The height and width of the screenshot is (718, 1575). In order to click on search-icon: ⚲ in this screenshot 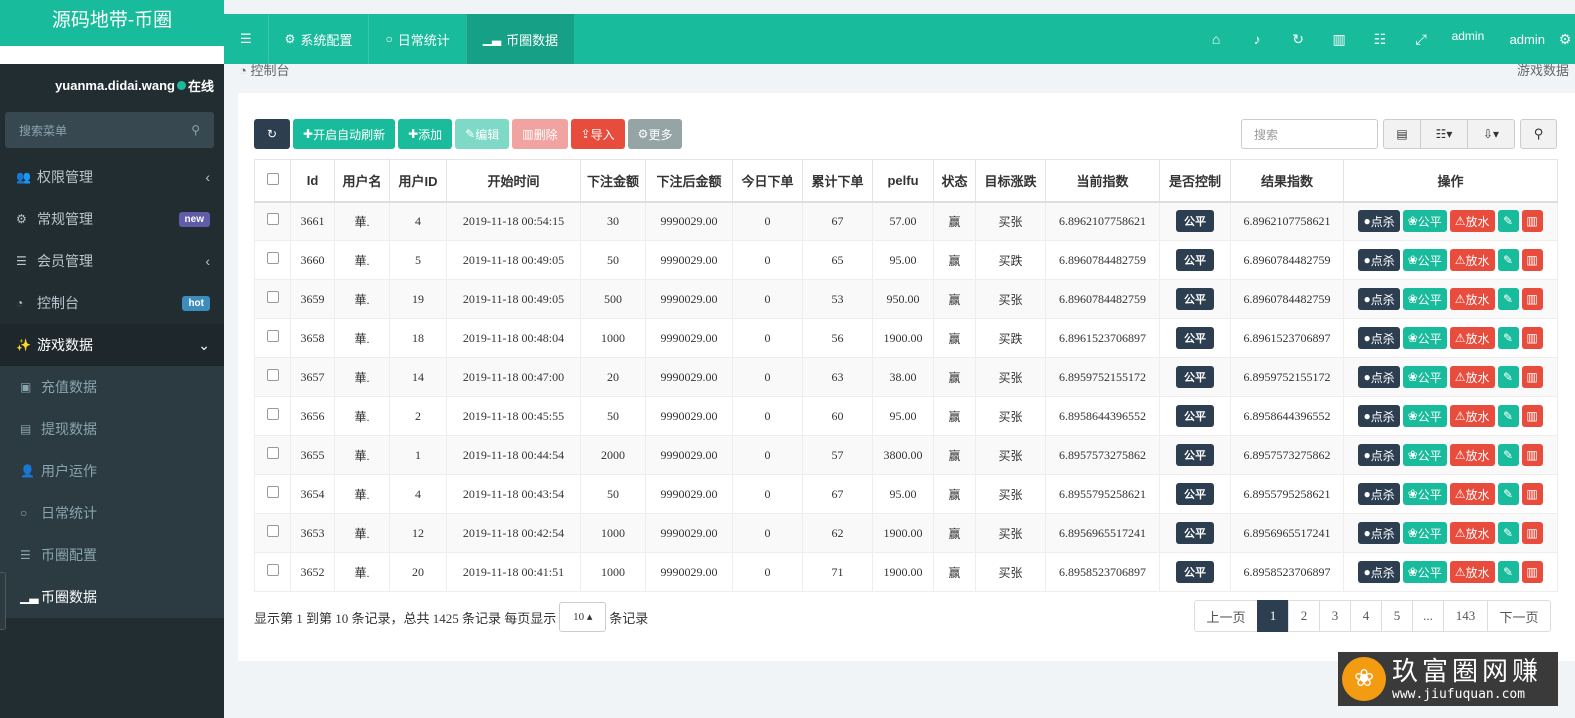, I will do `click(195, 130)`.